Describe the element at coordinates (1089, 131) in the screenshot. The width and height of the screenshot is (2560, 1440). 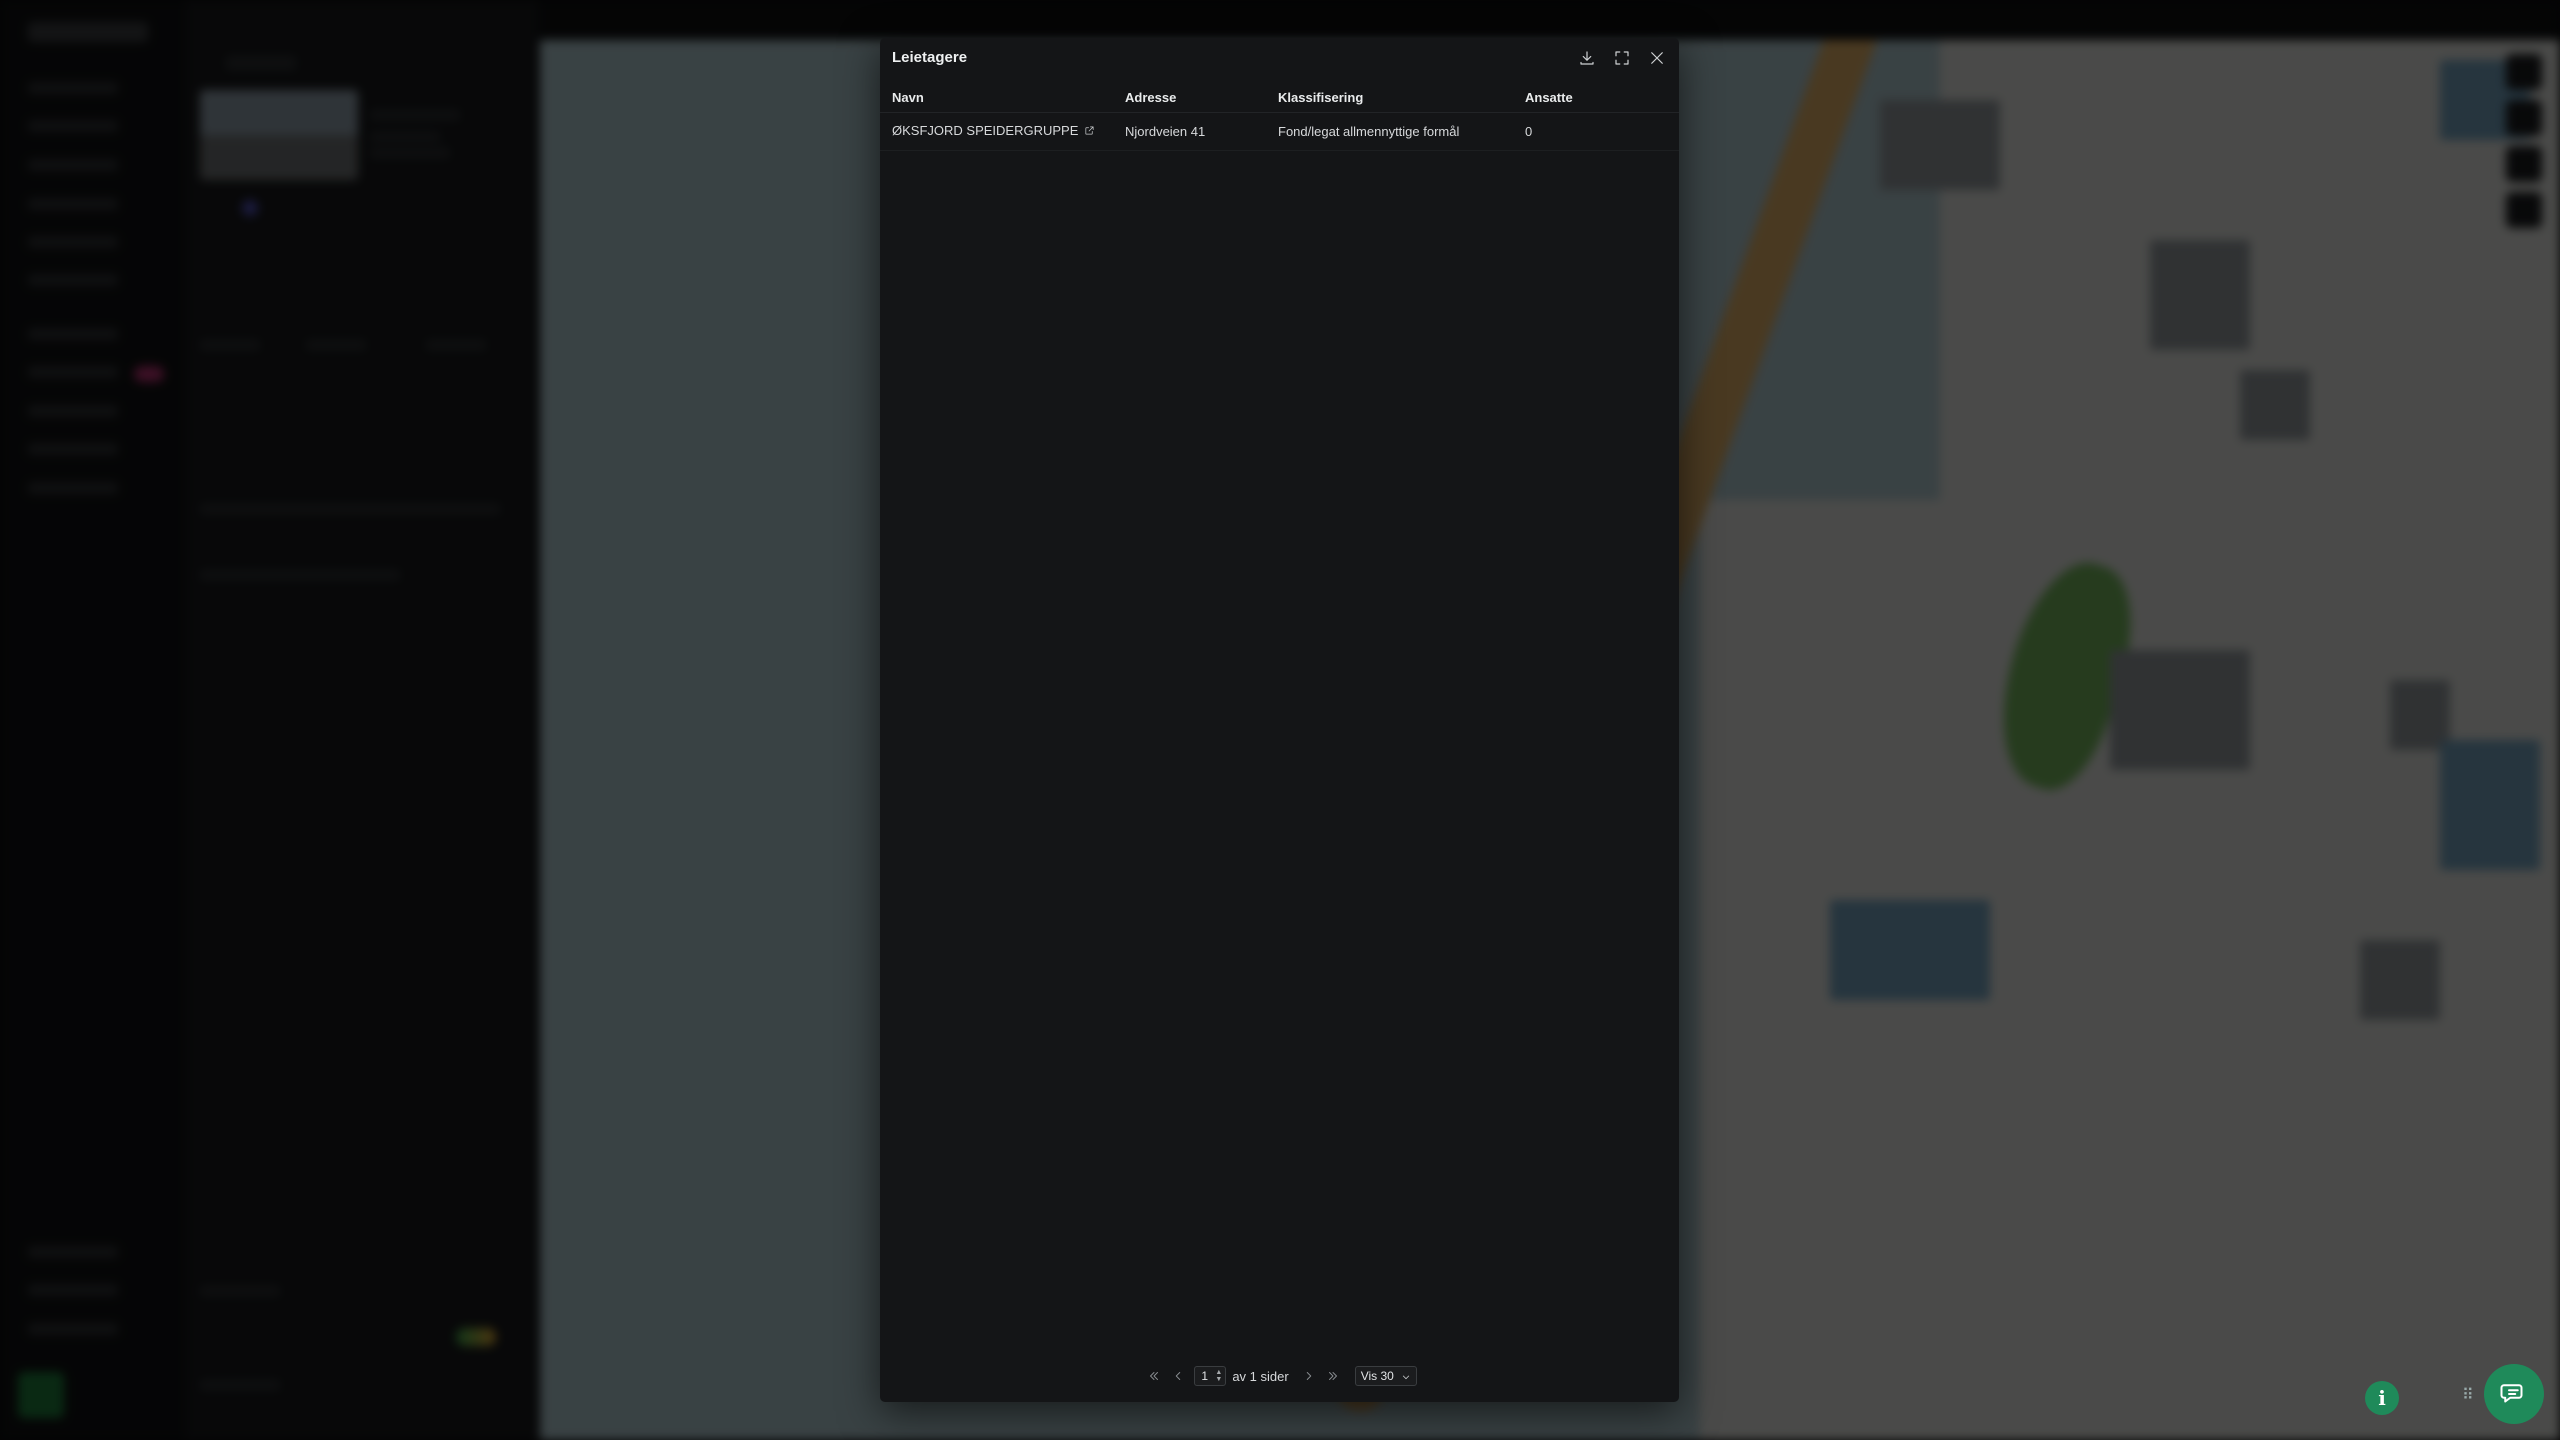
I see `external-link-icon` at that location.